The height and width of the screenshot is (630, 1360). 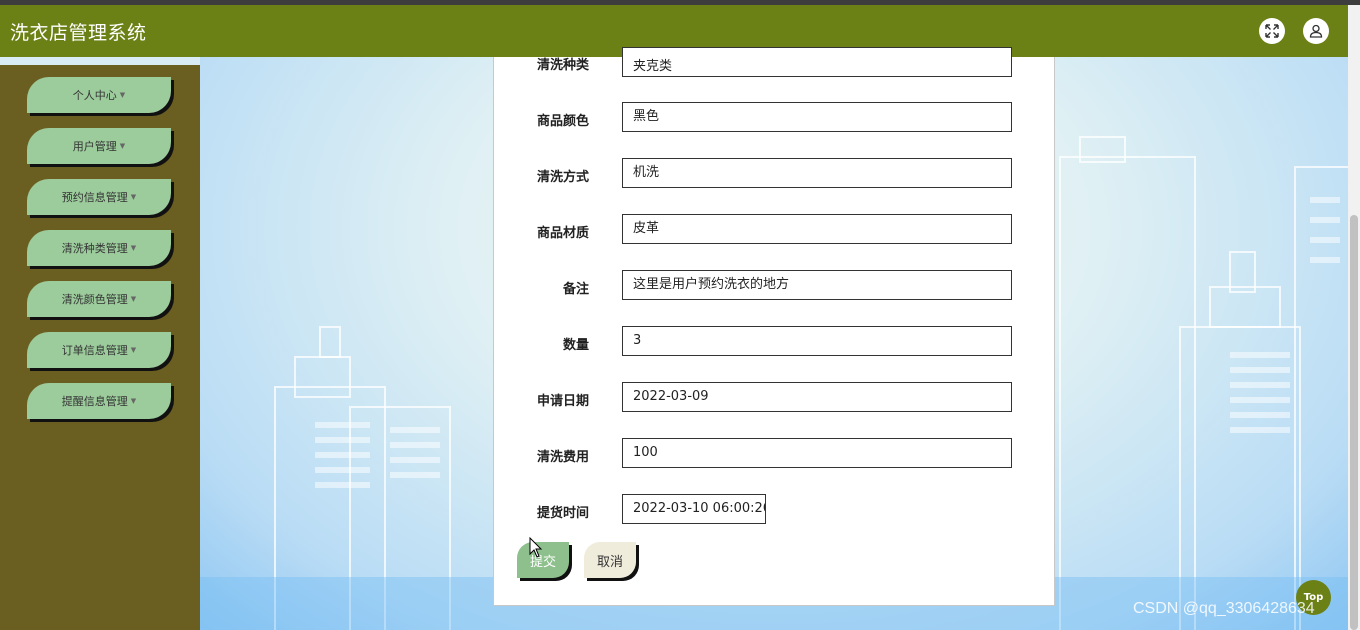 I want to click on user-button, so click(x=1316, y=31).